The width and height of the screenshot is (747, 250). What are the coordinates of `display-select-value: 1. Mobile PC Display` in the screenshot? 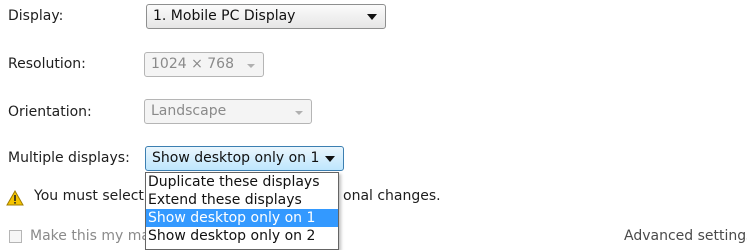 It's located at (224, 16).